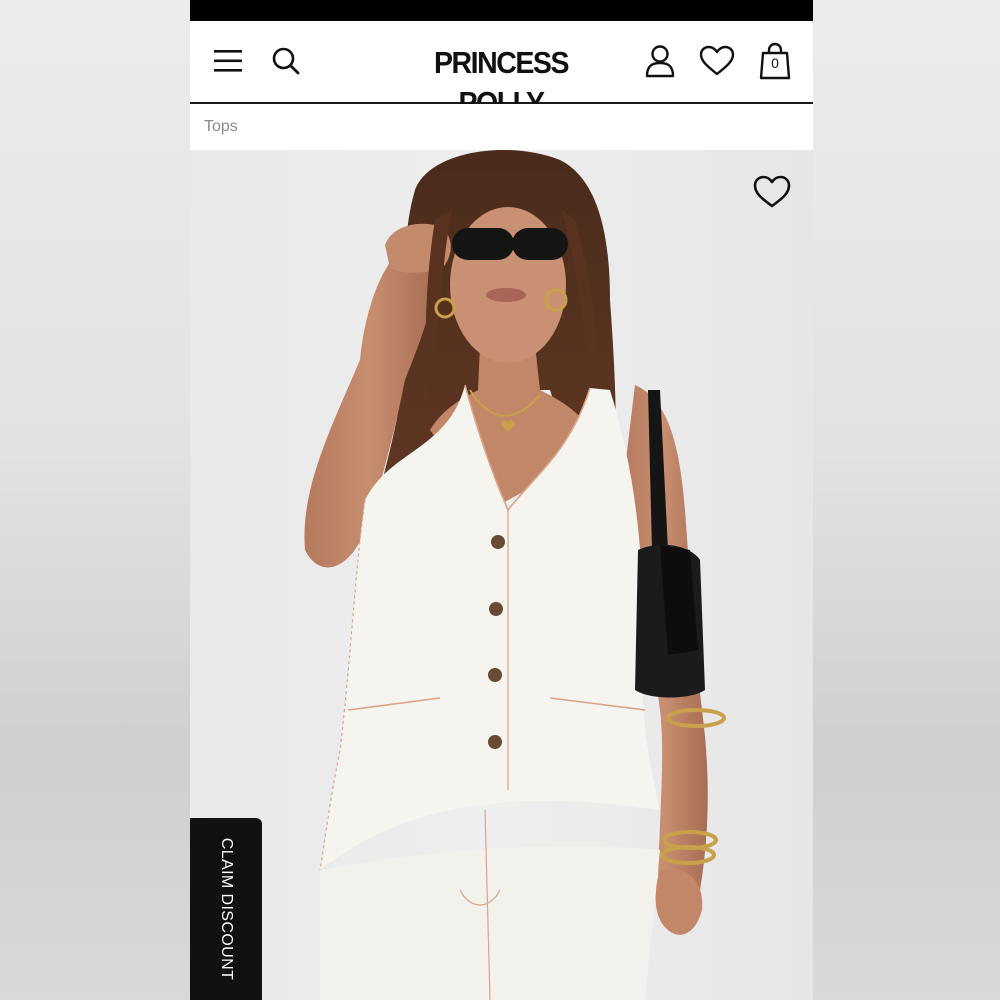 This screenshot has height=1000, width=1000. I want to click on account-icon, so click(660, 61).